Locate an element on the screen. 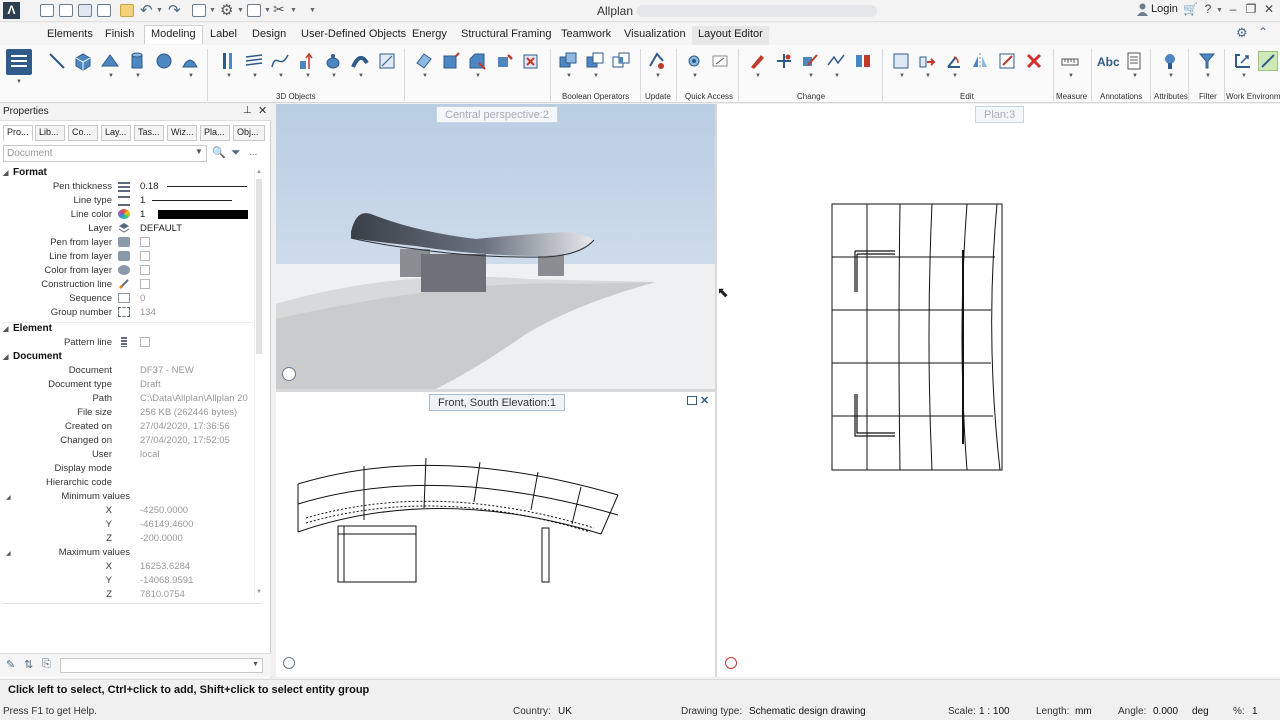 This screenshot has width=1280, height=720. tab-label: Label is located at coordinates (223, 35).